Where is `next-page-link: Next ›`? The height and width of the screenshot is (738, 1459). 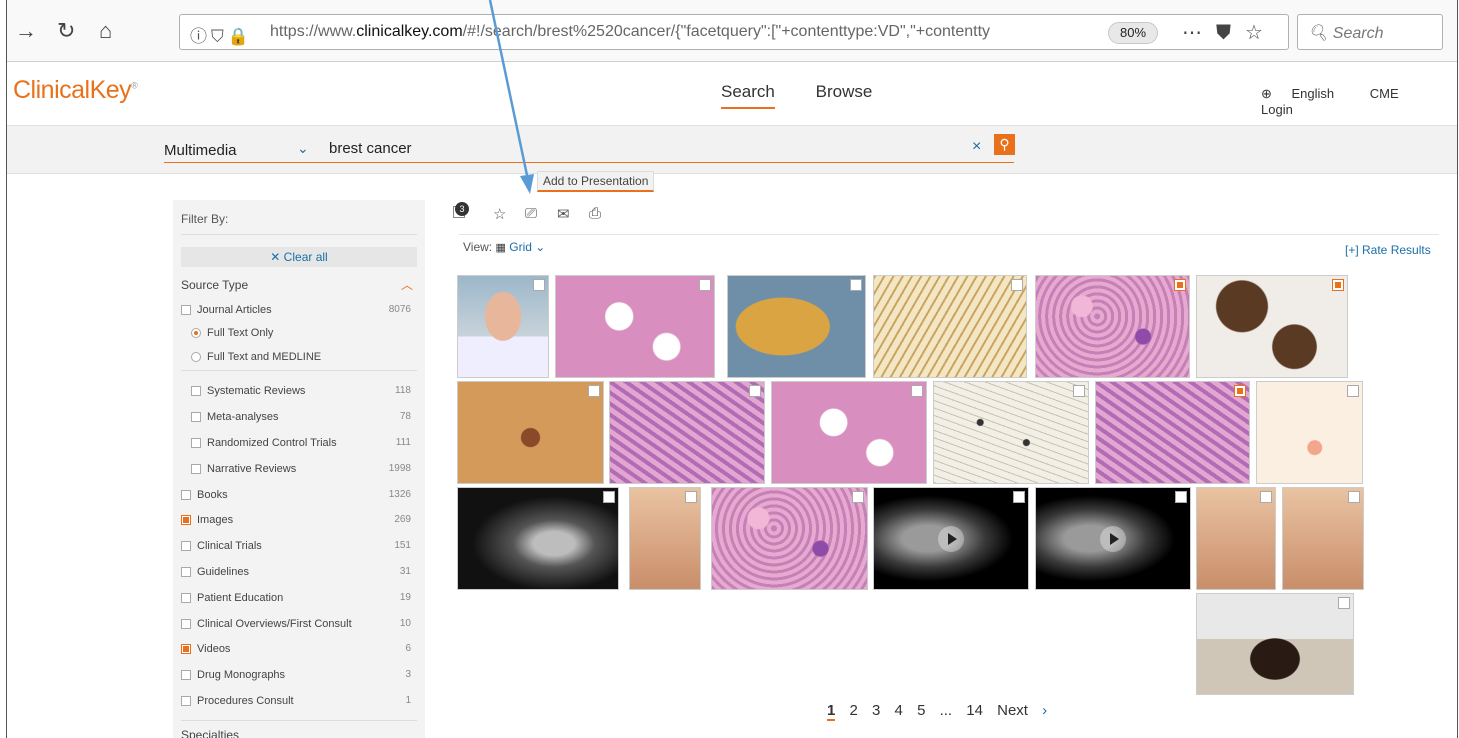
next-page-link: Next › is located at coordinates (1027, 710).